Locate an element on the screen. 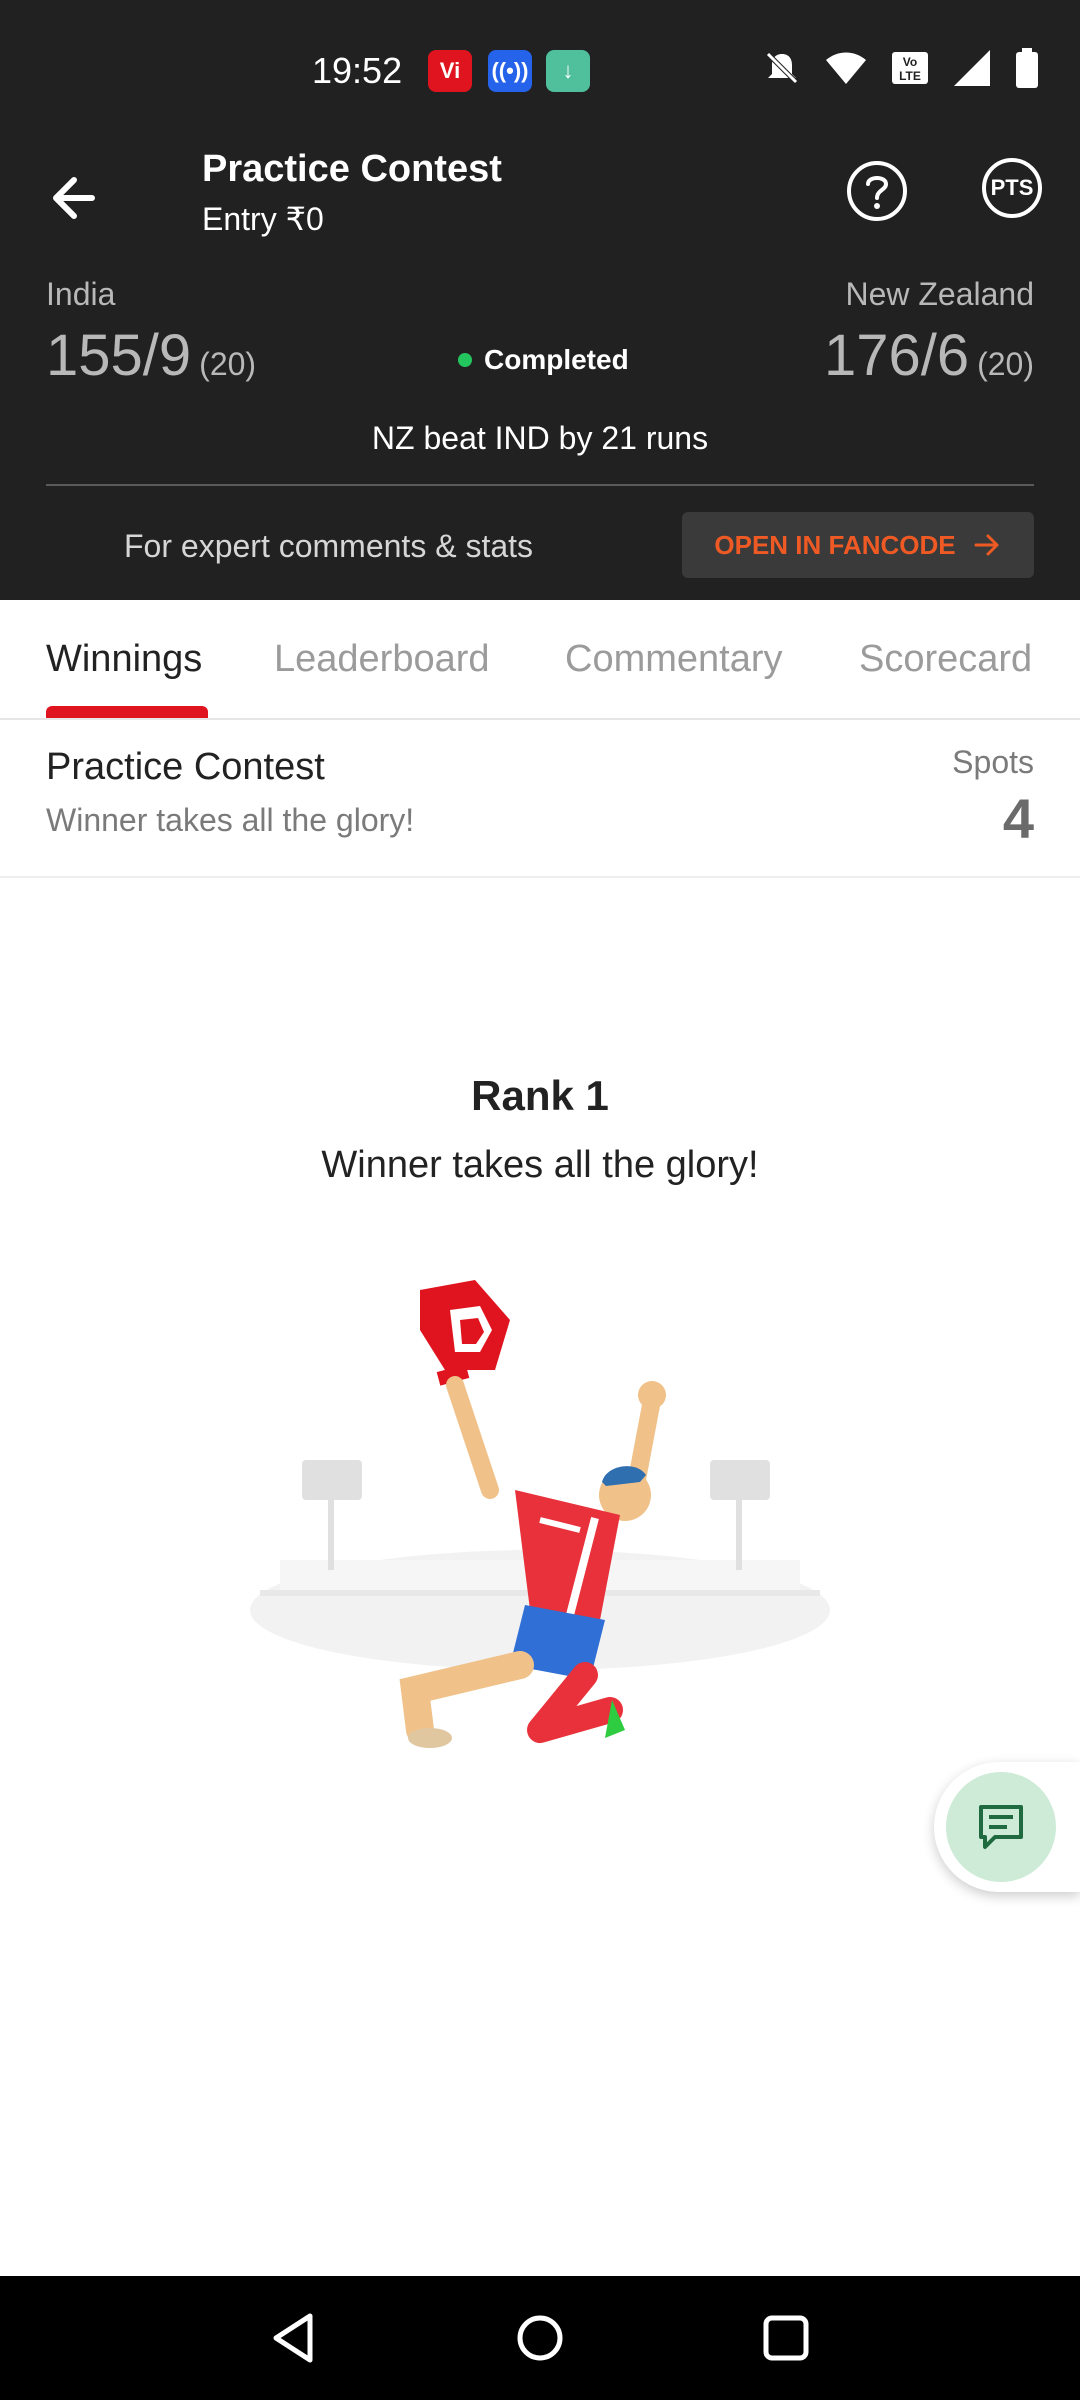  entry-fee: Entry ₹0 is located at coordinates (263, 219).